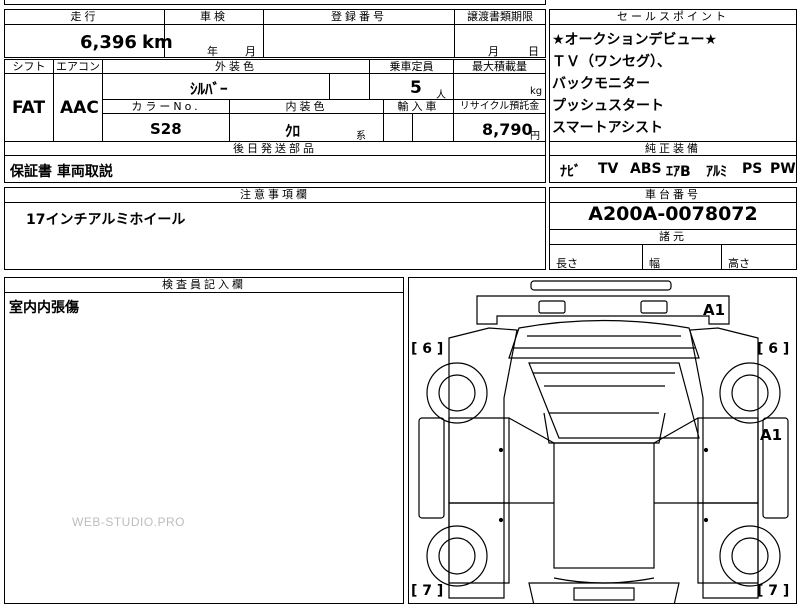  I want to click on dims-width-label: 幅, so click(654, 263).